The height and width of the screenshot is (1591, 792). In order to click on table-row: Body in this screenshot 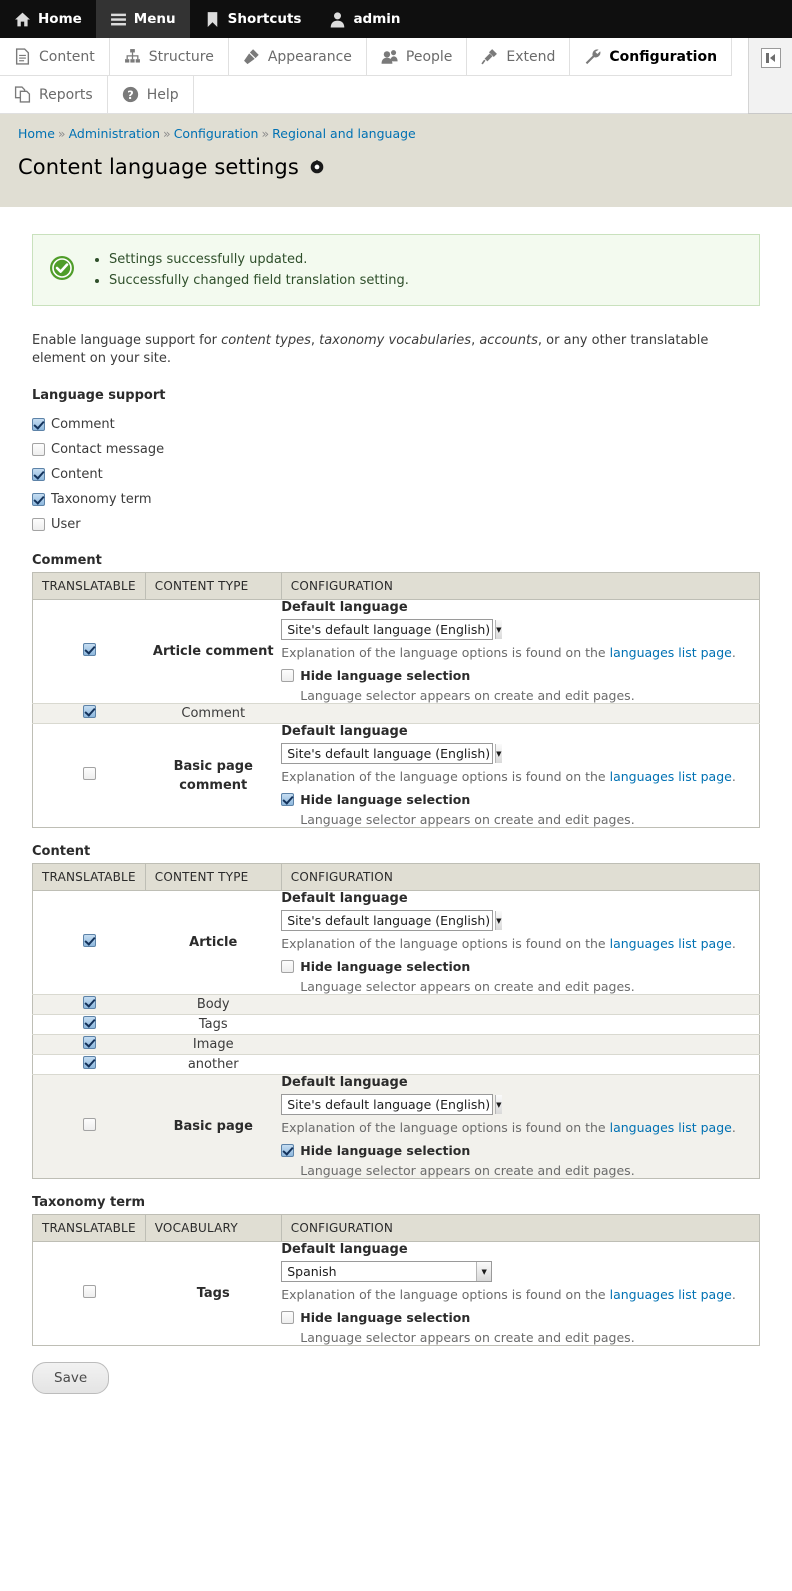, I will do `click(396, 1004)`.